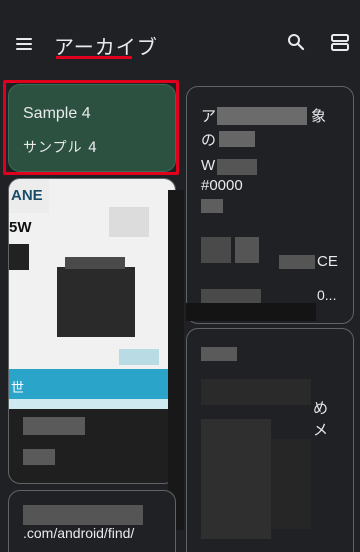  What do you see at coordinates (60, 148) in the screenshot?
I see `note-body: サンプル 4` at bounding box center [60, 148].